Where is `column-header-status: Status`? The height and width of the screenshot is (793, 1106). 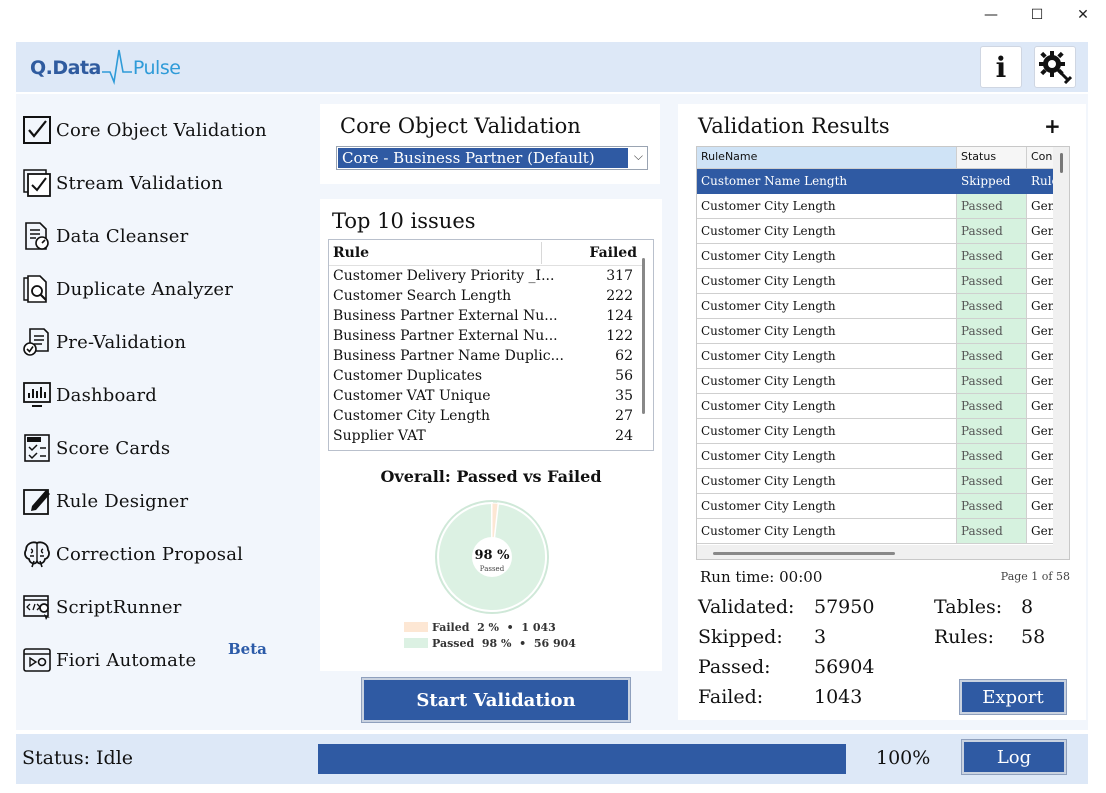
column-header-status: Status is located at coordinates (992, 158).